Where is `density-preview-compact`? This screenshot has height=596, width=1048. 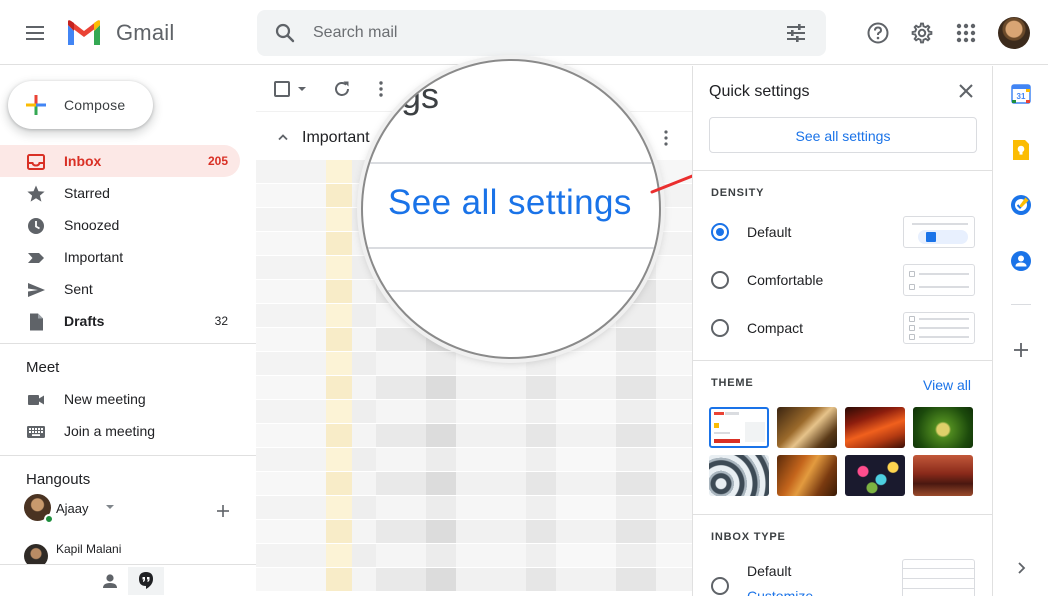
density-preview-compact is located at coordinates (939, 328).